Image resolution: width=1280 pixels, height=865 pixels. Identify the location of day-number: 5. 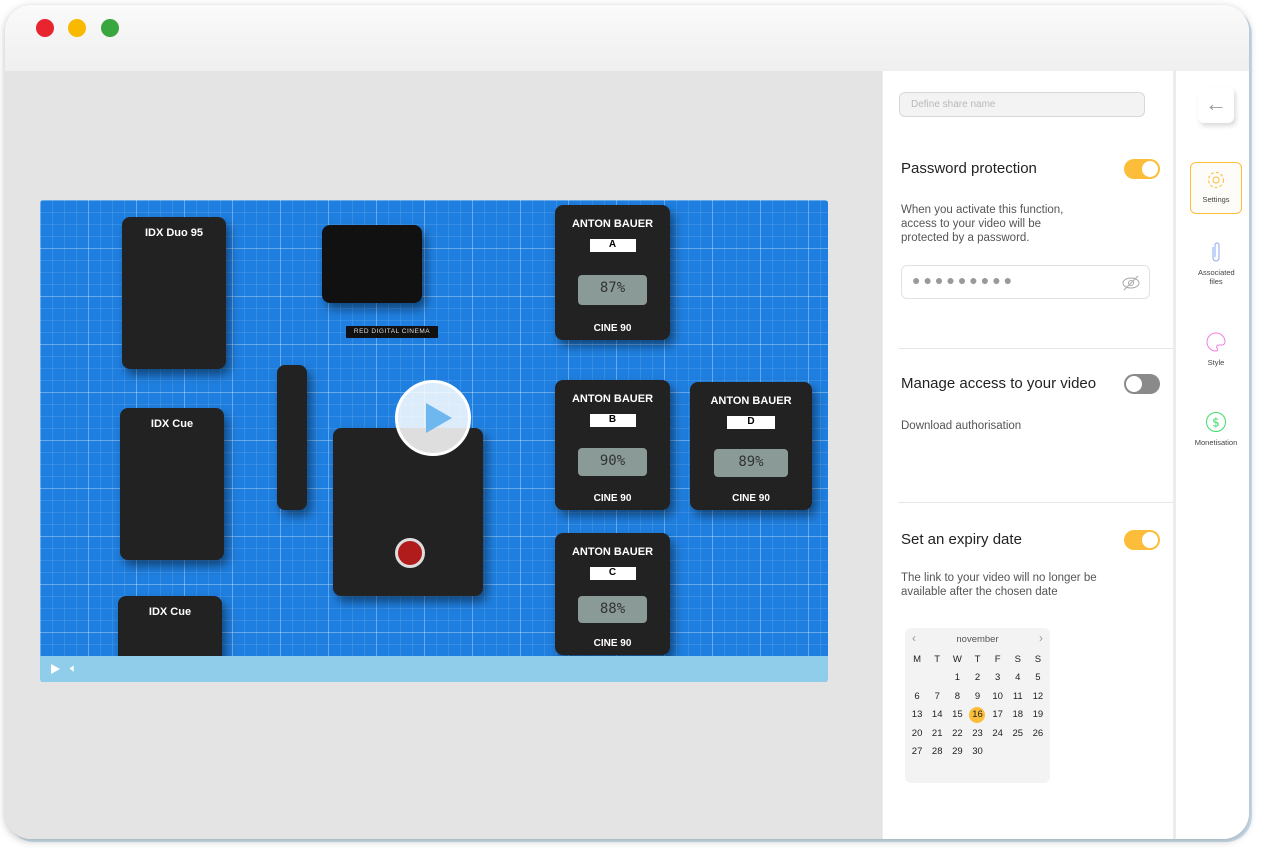
(1038, 678).